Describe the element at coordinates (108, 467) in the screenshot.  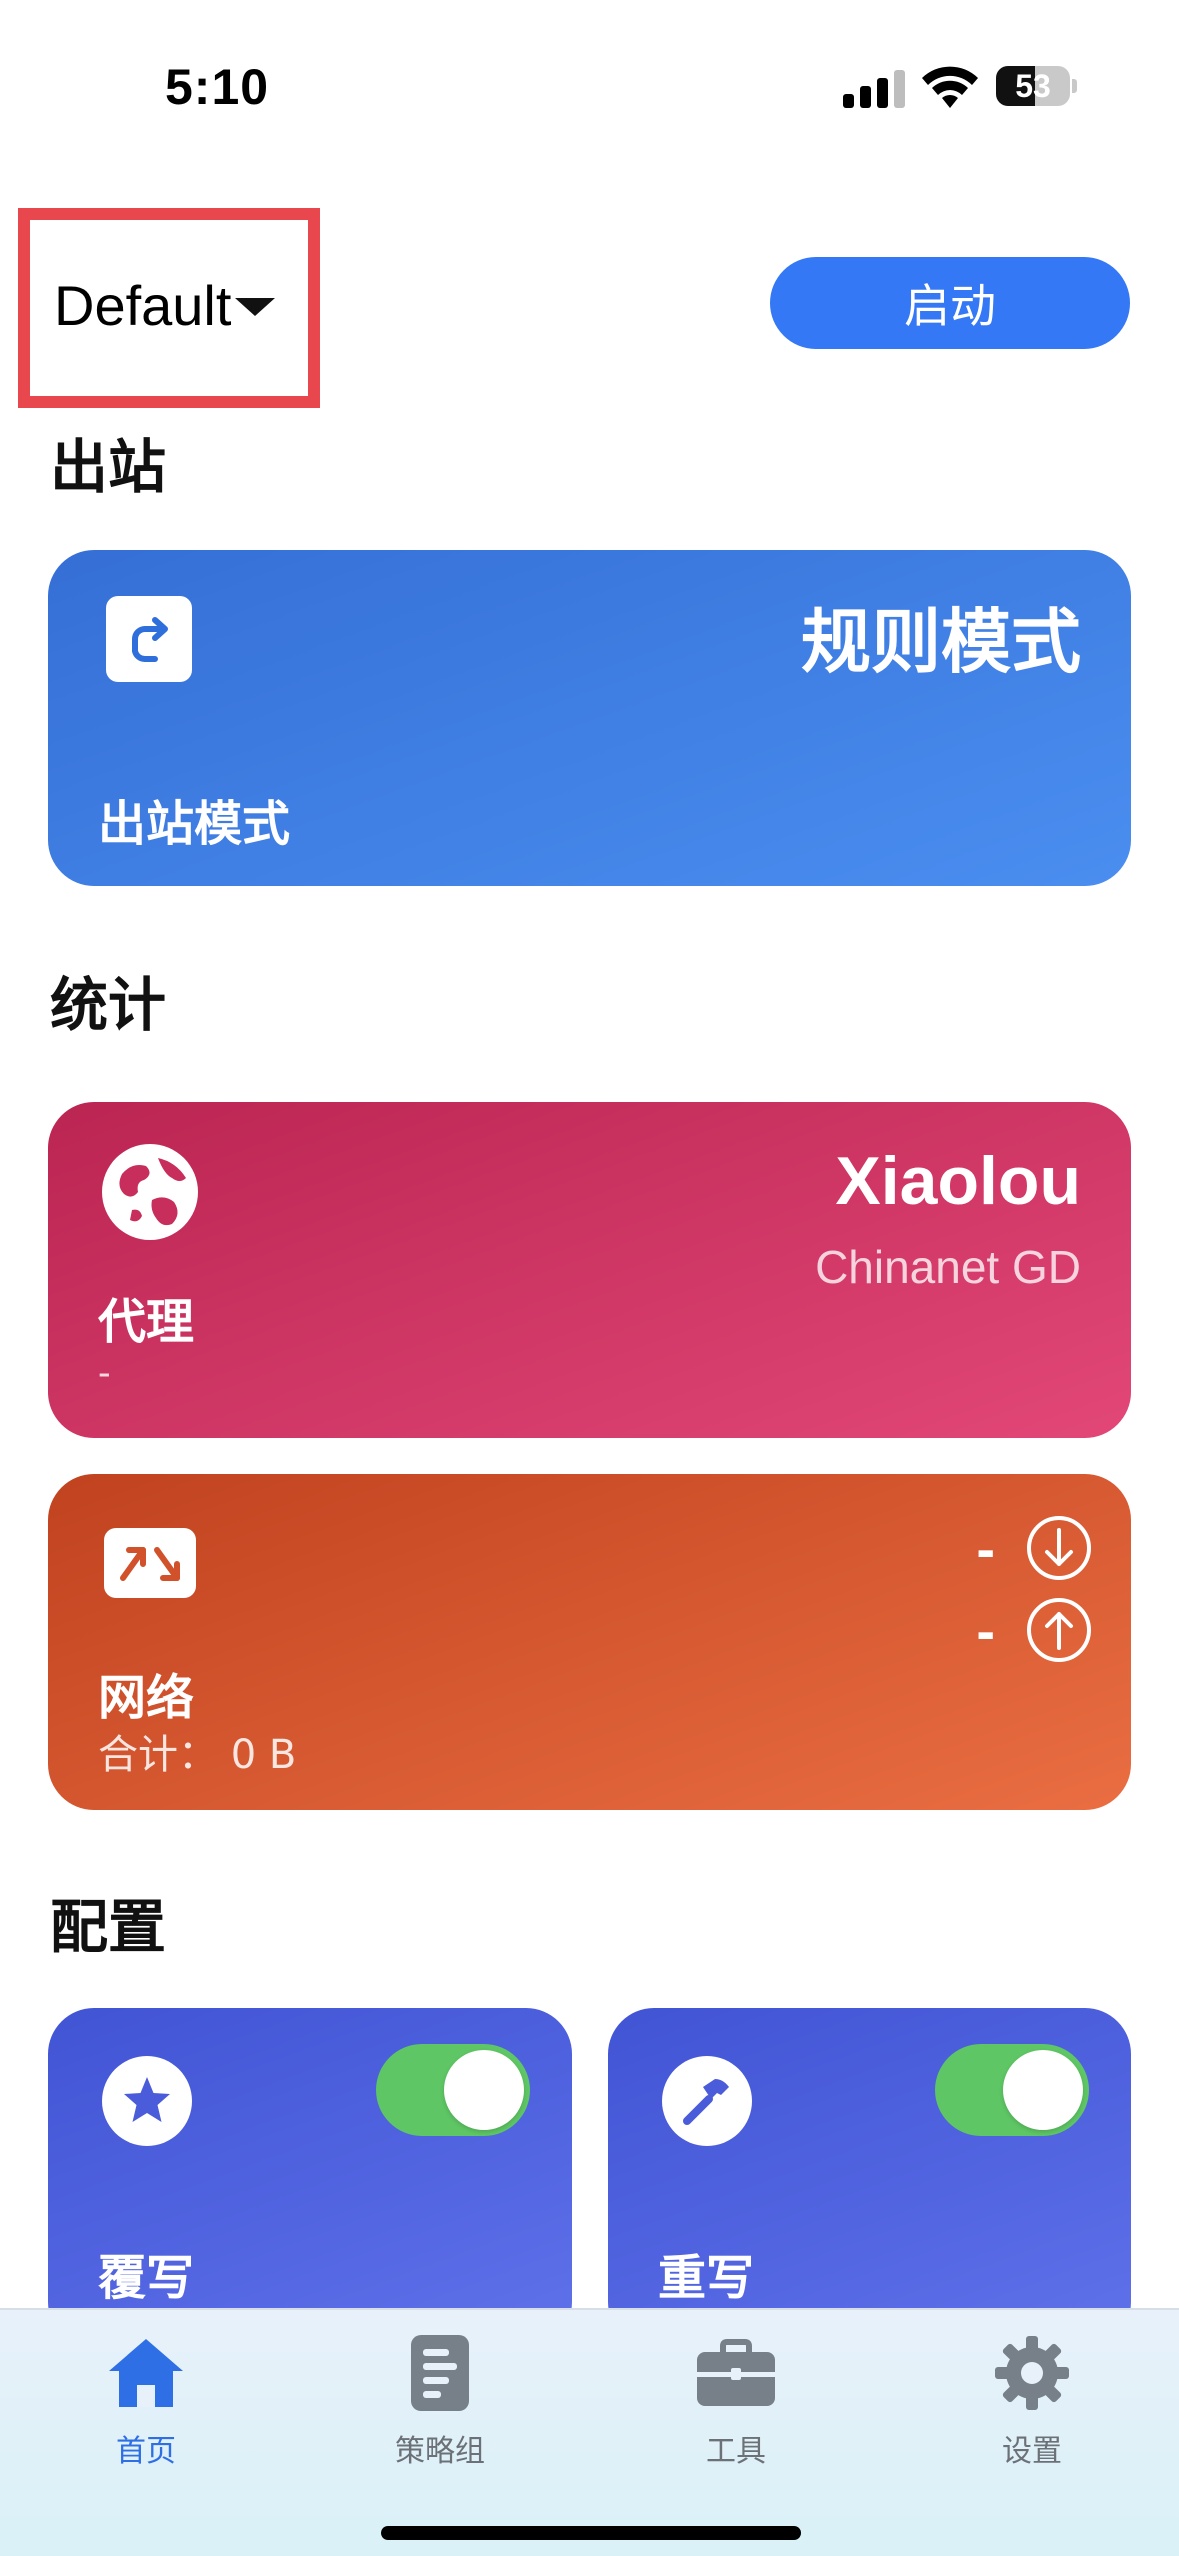
I see `section-title-outbound: 出站` at that location.